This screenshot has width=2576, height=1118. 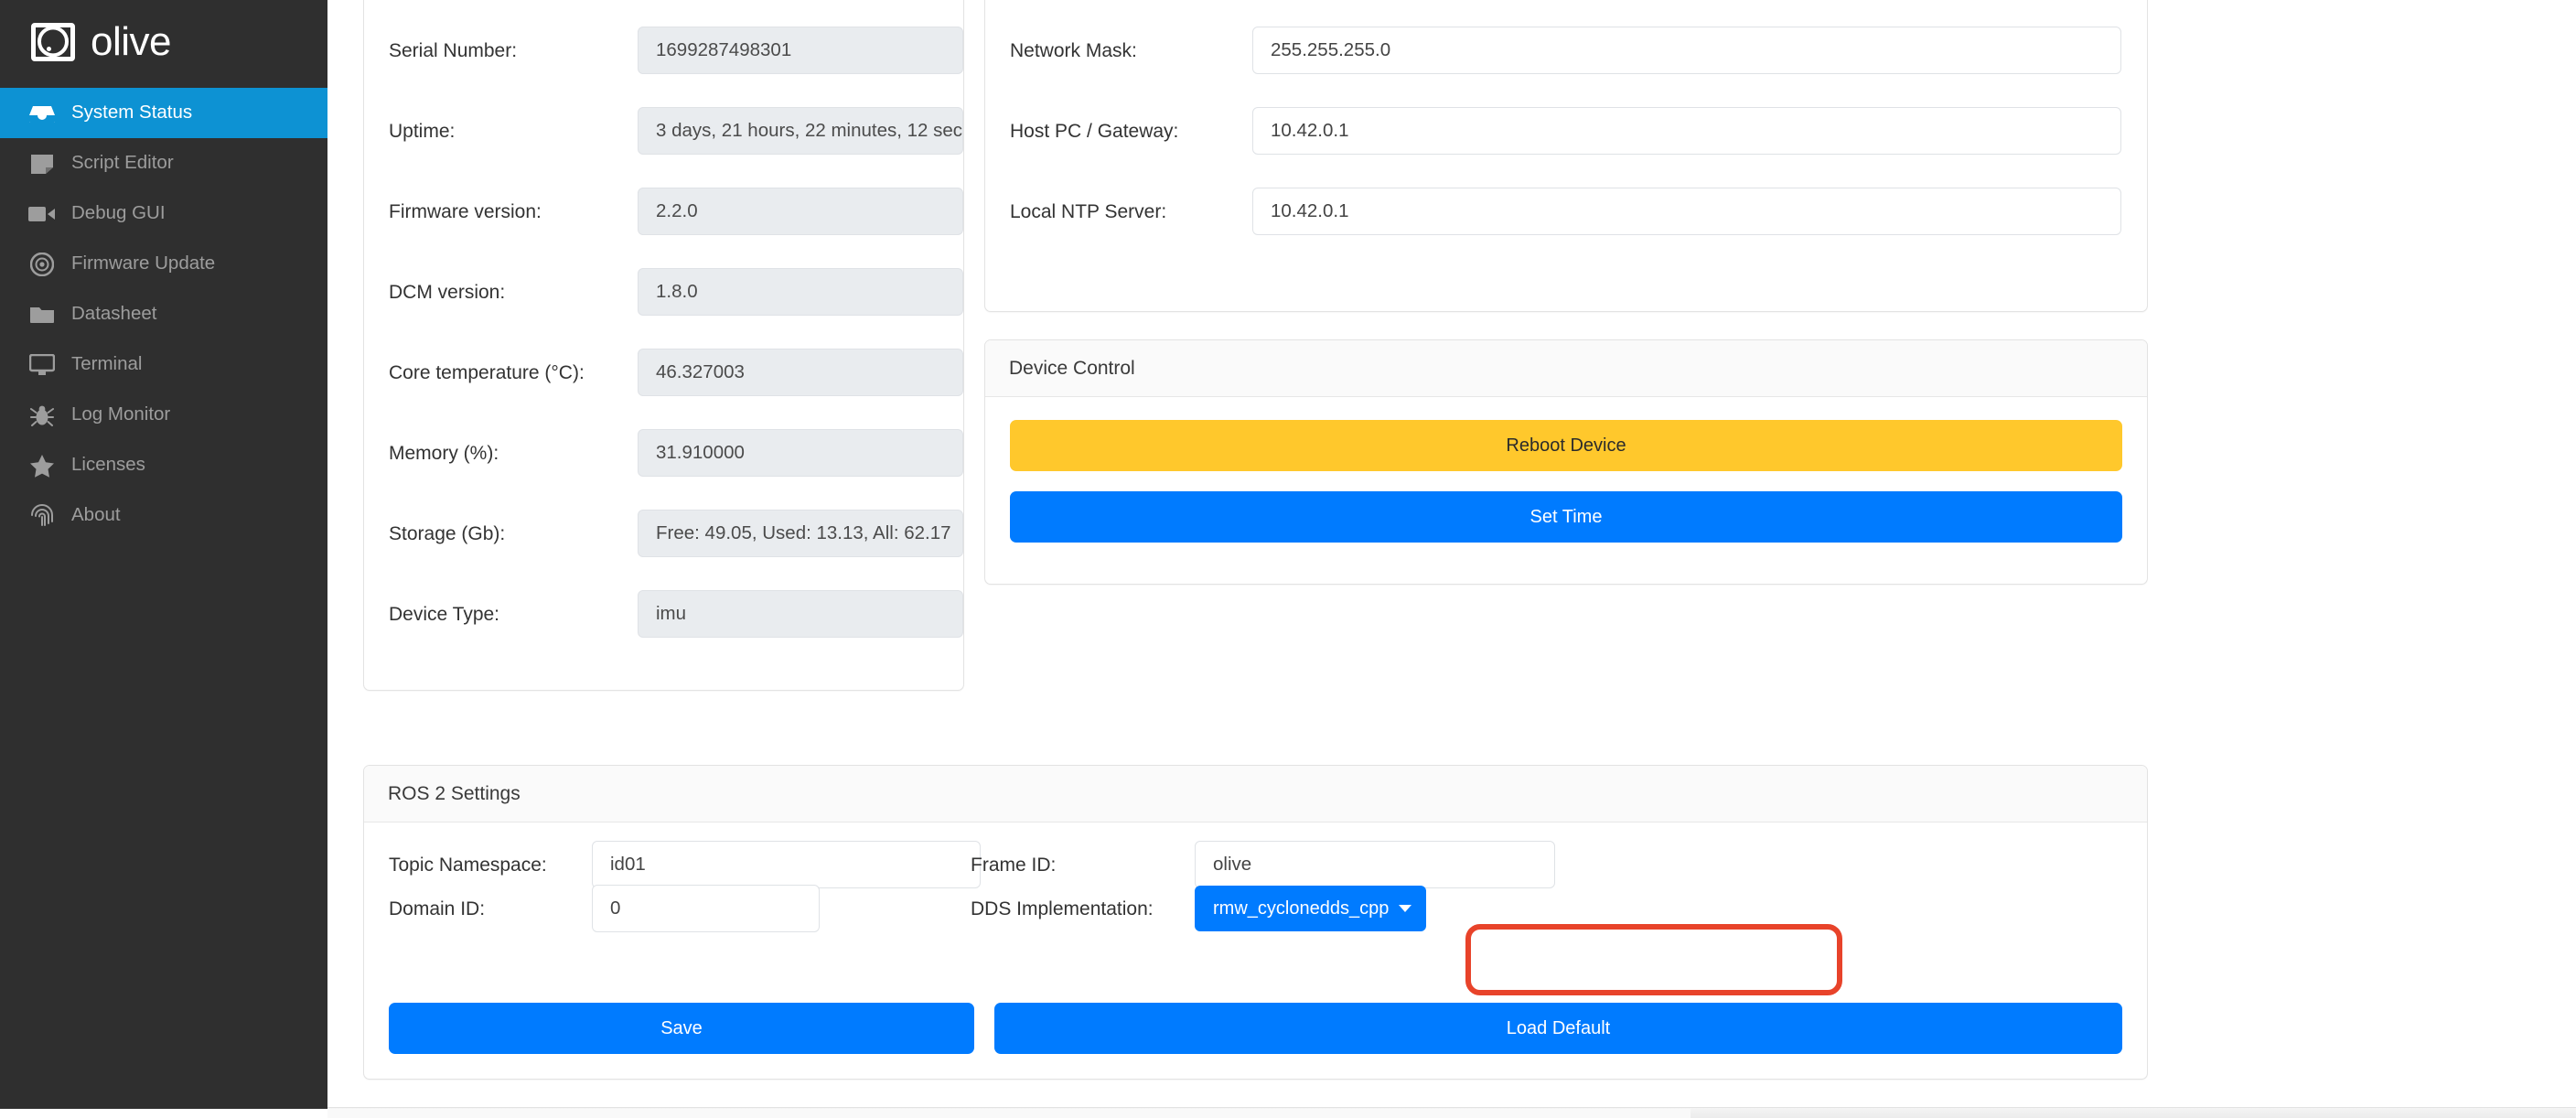 I want to click on network-mask-input: 255.255.255.0, so click(x=1687, y=50).